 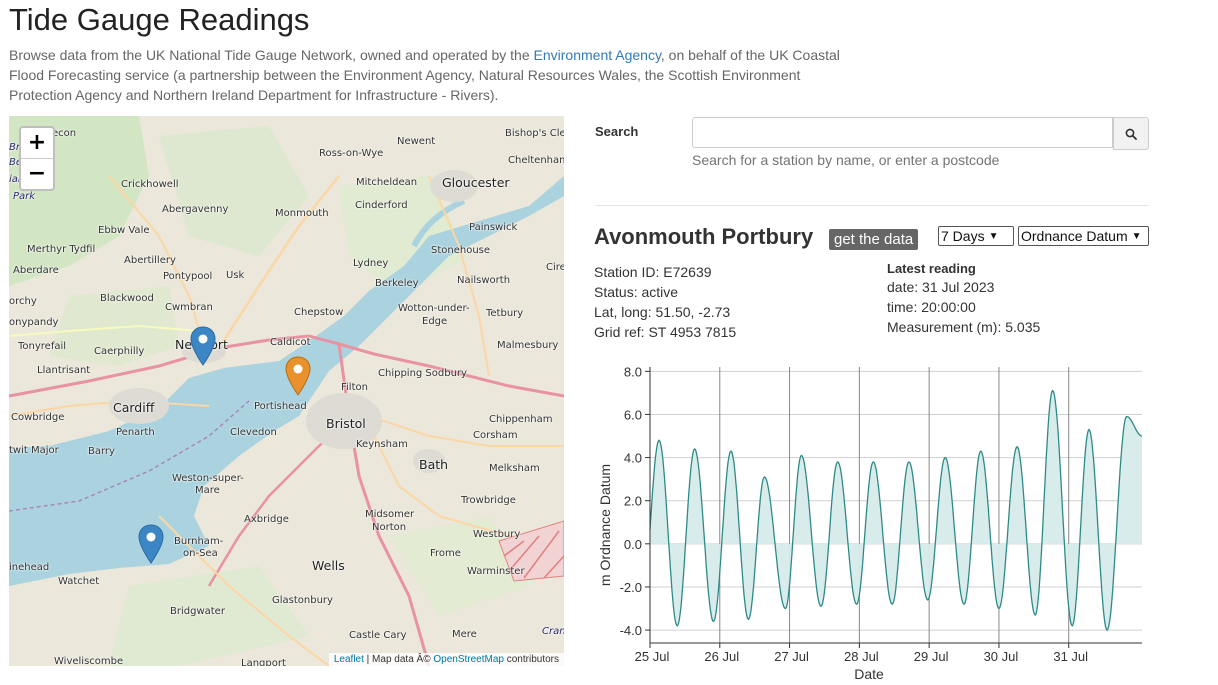 What do you see at coordinates (151, 544) in the screenshot?
I see `station-marker-hinkley` at bounding box center [151, 544].